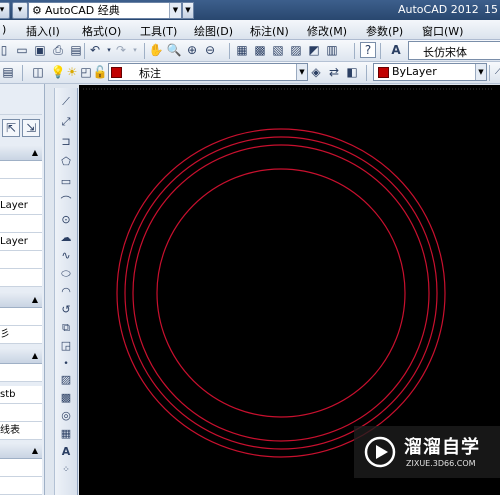  Describe the element at coordinates (66, 274) in the screenshot. I see `ellipse-icon: ⬭` at that location.